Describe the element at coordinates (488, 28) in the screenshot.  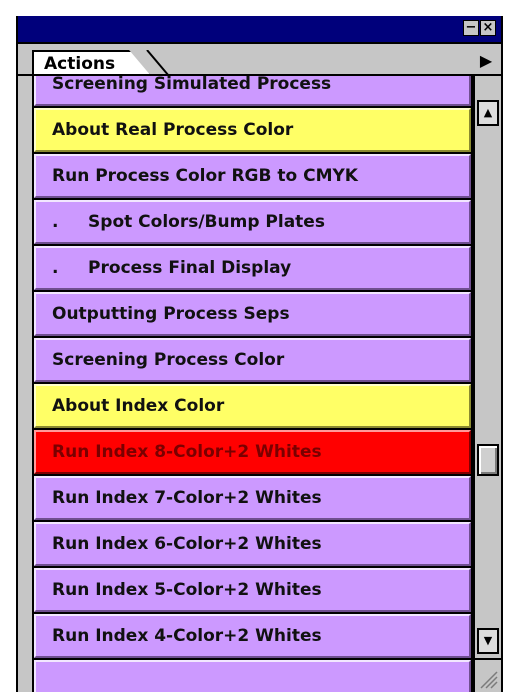
I see `close-button: ×` at that location.